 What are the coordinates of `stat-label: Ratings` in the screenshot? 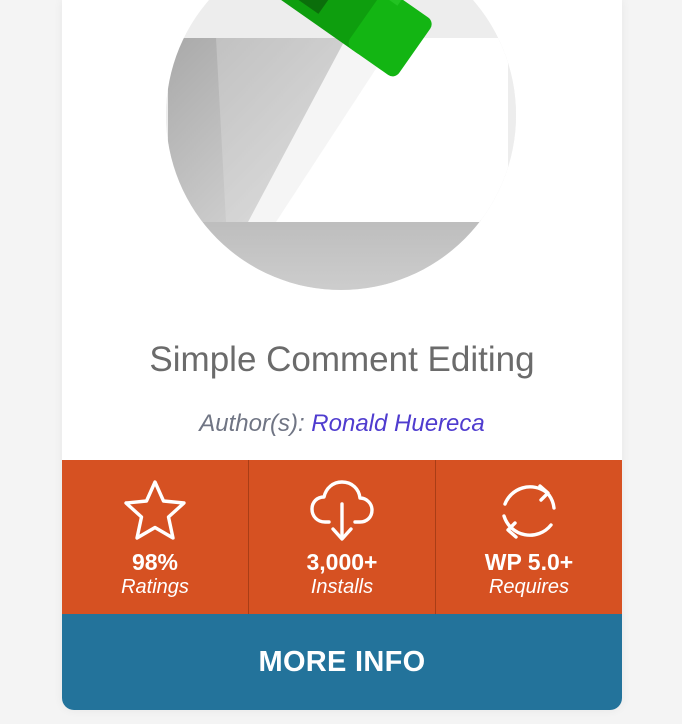 It's located at (155, 587).